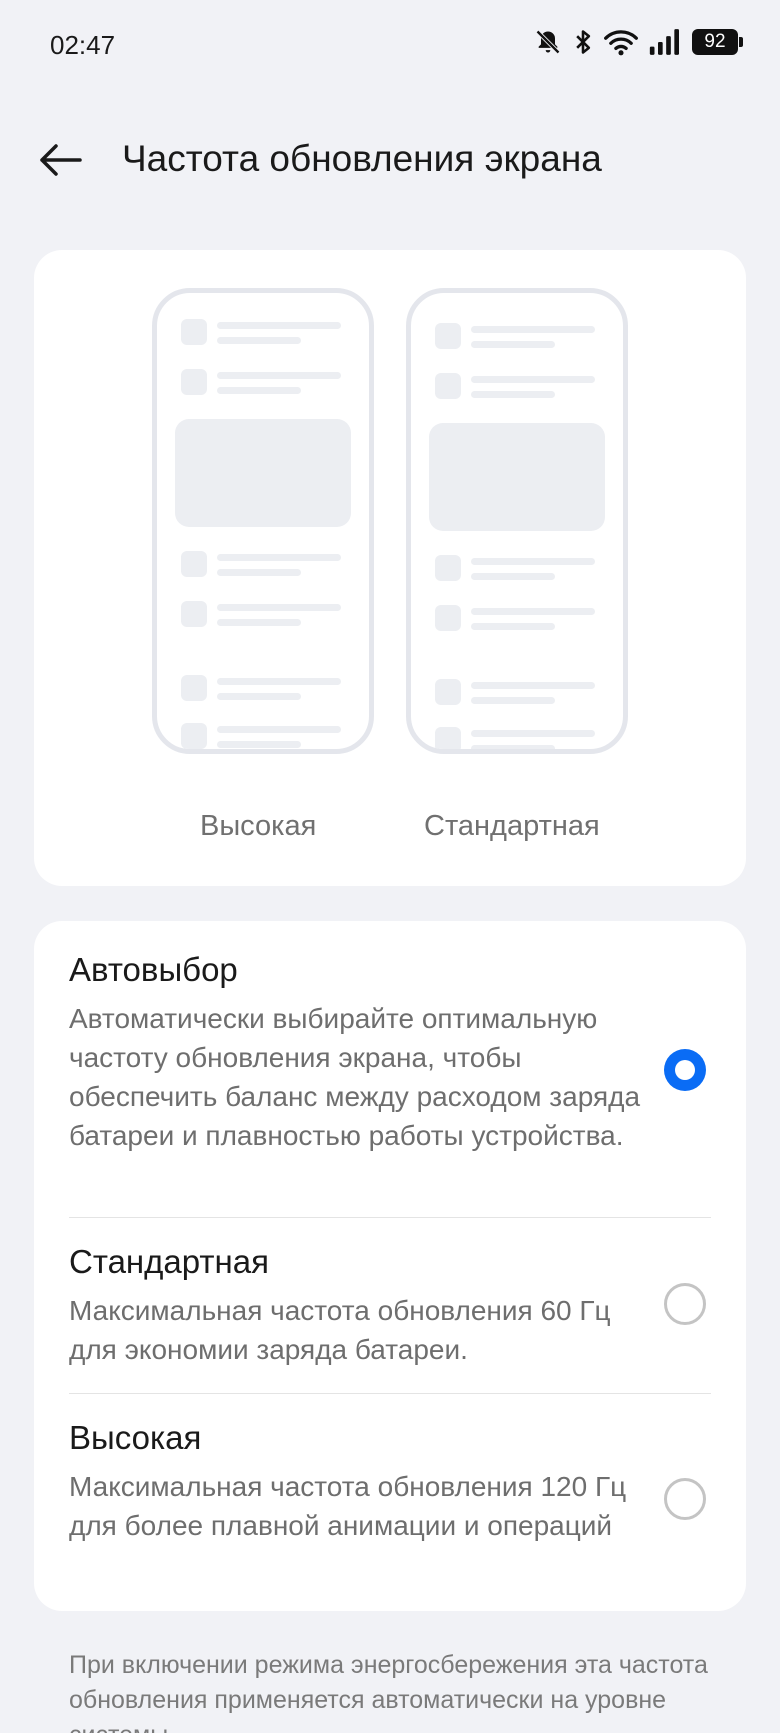 This screenshot has width=780, height=1733. What do you see at coordinates (685, 1070) in the screenshot?
I see `option-auto-radio` at bounding box center [685, 1070].